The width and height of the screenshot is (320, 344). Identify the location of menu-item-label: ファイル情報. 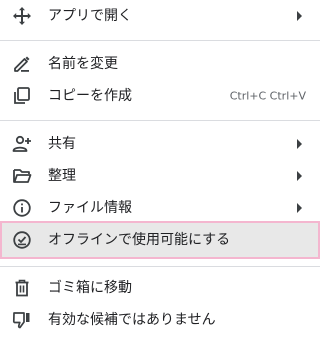
(90, 208).